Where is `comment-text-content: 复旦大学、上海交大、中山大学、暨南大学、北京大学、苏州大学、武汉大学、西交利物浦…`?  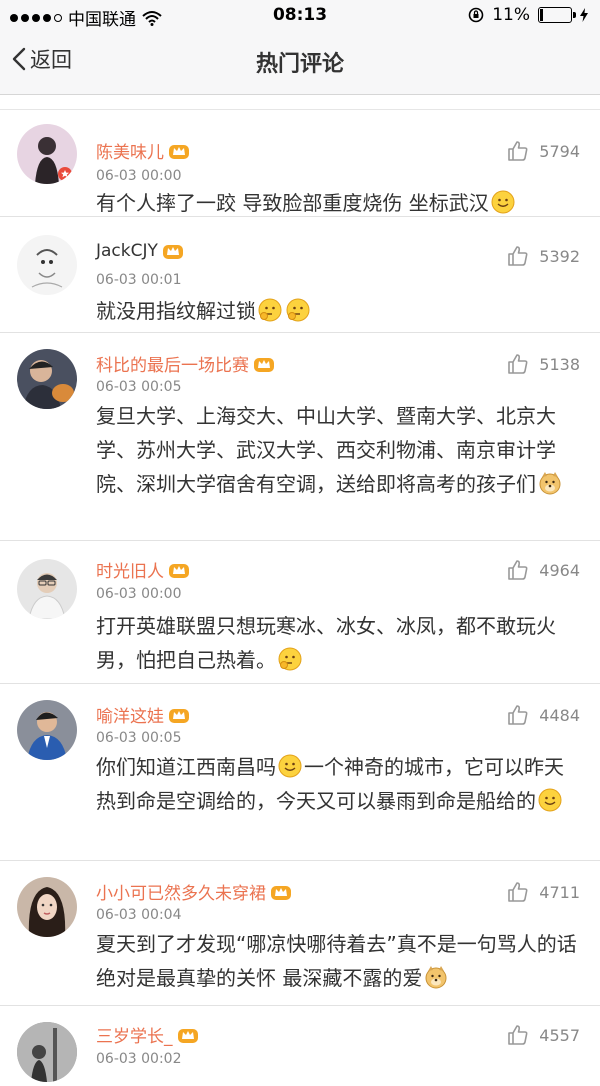
comment-text-content: 复旦大学、上海交大、中山大学、暨南大学、北京大学、苏州大学、武汉大学、西交利物浦… is located at coordinates (326, 450).